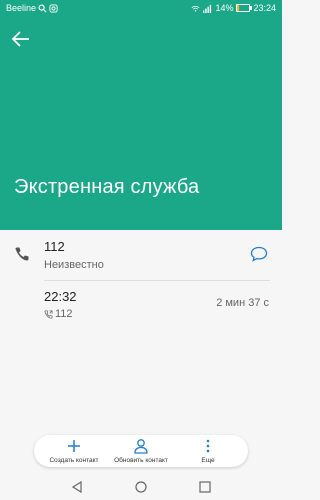 Image resolution: width=320 pixels, height=500 pixels. What do you see at coordinates (224, 8) in the screenshot?
I see `battery-percent: 14%` at bounding box center [224, 8].